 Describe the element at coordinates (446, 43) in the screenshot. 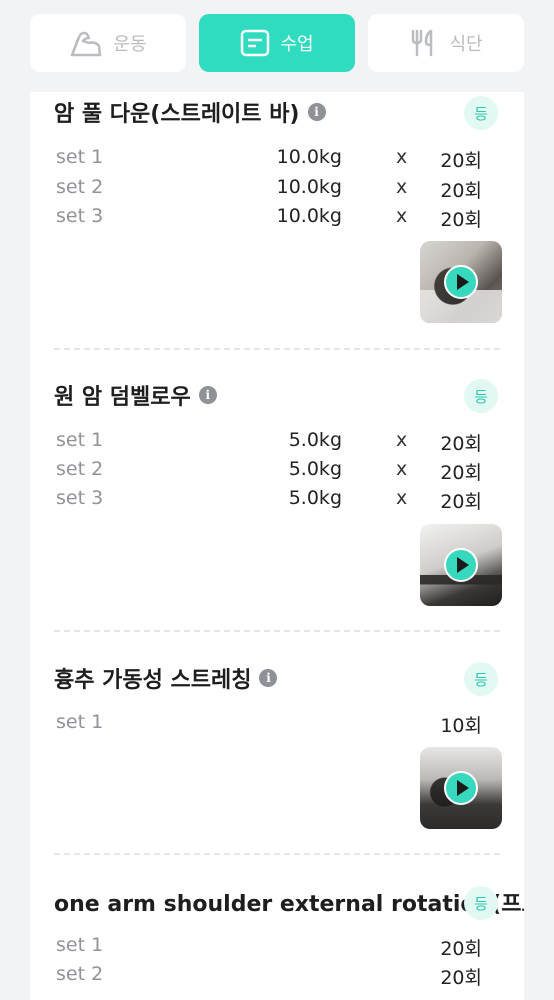

I see `tab-diet: 식단` at that location.